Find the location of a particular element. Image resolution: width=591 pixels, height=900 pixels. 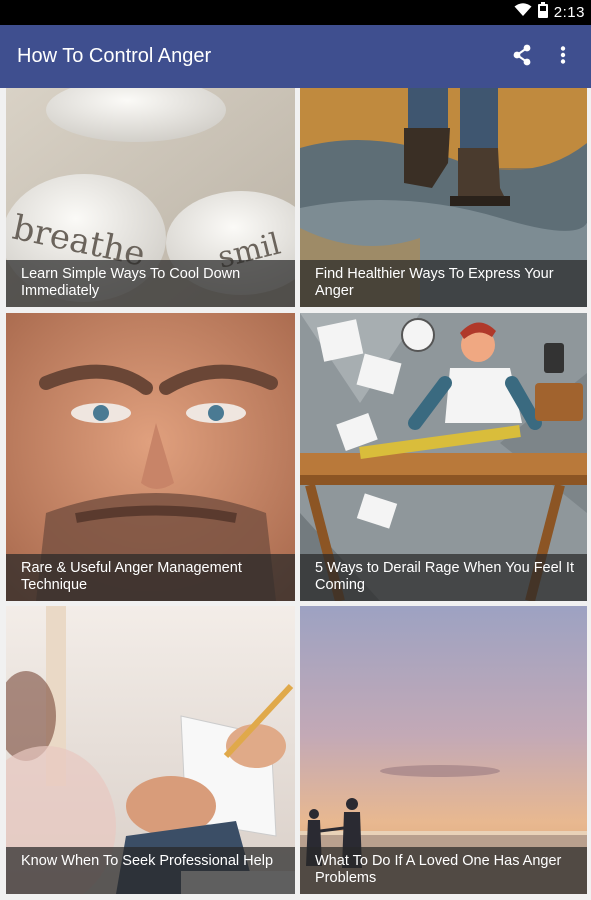

share-icon is located at coordinates (522, 57).